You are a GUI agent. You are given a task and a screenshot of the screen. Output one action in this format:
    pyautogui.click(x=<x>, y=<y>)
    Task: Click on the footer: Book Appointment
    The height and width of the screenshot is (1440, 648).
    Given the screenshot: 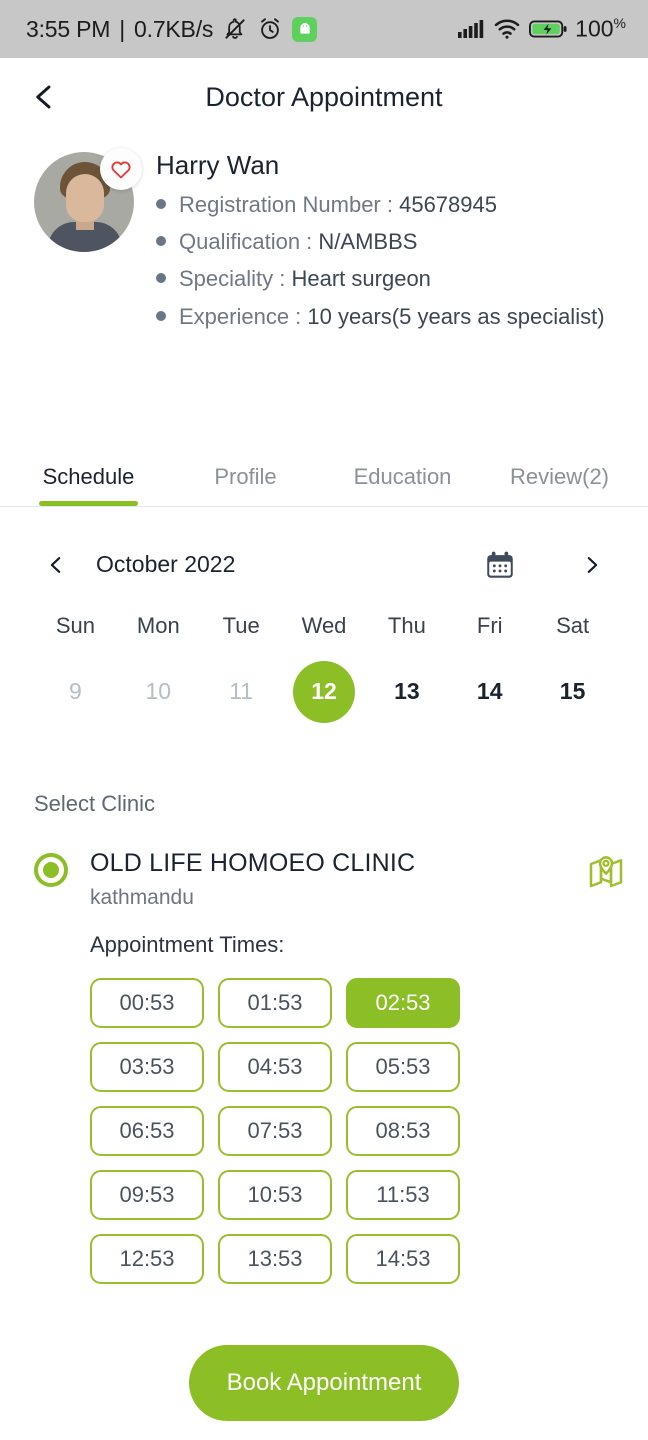 What is the action you would take?
    pyautogui.click(x=324, y=1383)
    